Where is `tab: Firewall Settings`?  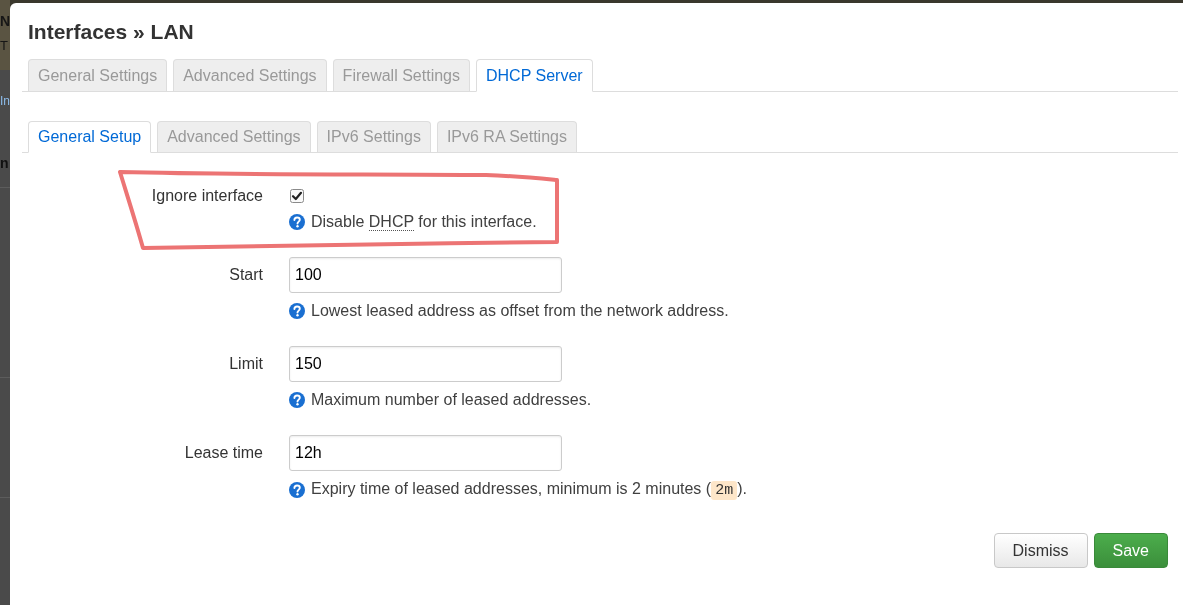
tab: Firewall Settings is located at coordinates (401, 75).